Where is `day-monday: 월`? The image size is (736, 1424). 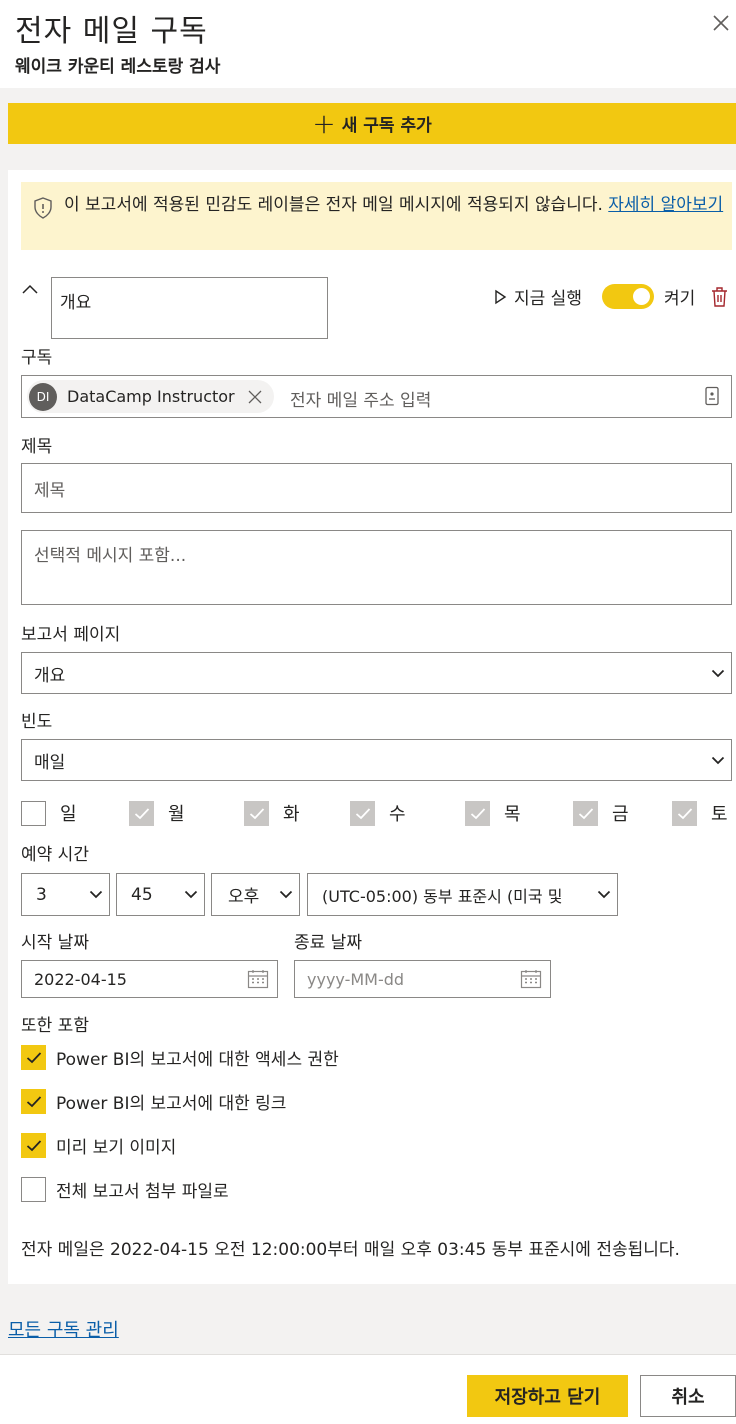 day-monday: 월 is located at coordinates (157, 813).